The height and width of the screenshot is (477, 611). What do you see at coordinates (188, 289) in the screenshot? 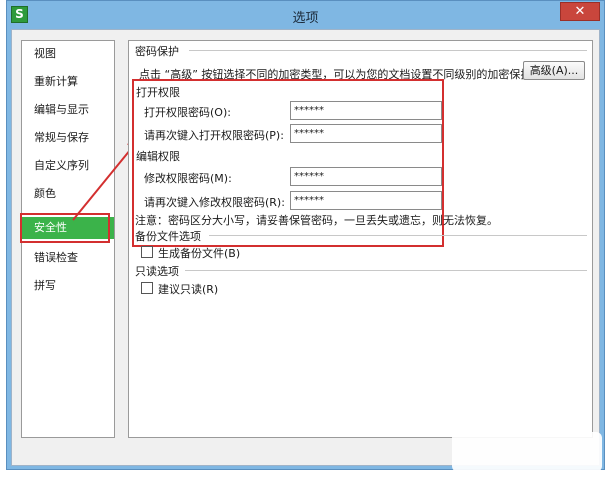
I see `readonly-checkbox-label: 建议只读(R)` at bounding box center [188, 289].